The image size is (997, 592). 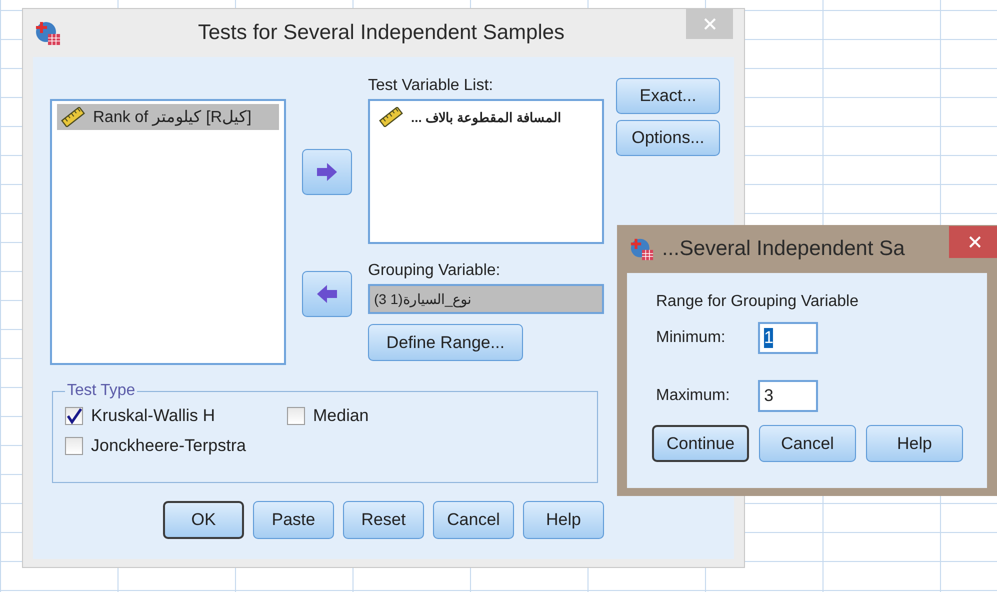 What do you see at coordinates (436, 416) in the screenshot?
I see `checkbox: Median` at bounding box center [436, 416].